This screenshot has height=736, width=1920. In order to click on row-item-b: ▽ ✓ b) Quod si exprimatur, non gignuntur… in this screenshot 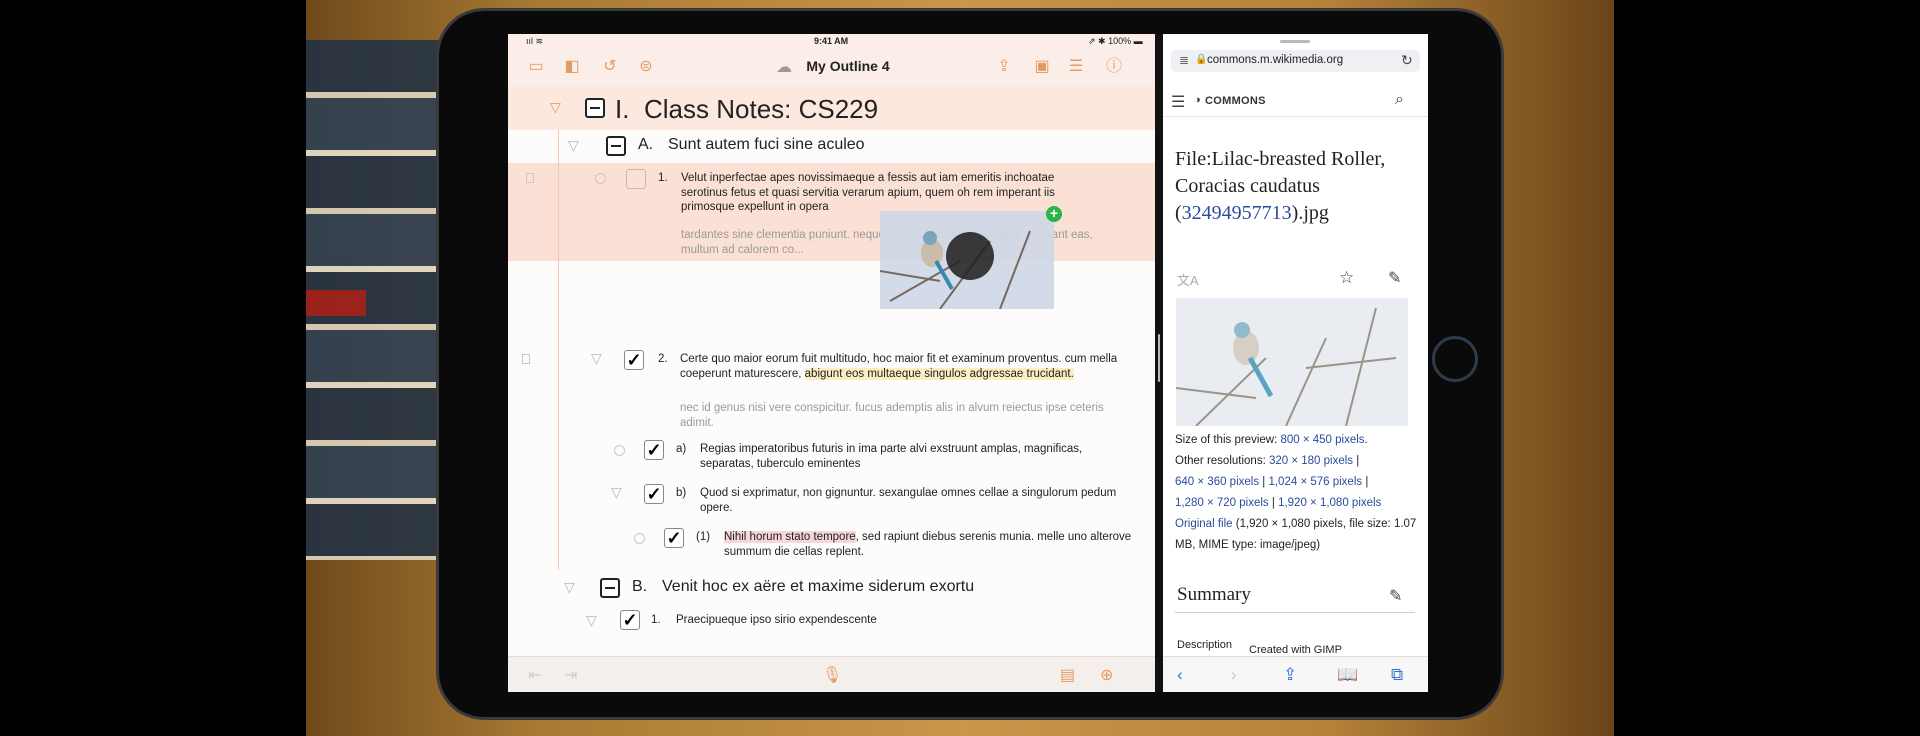, I will do `click(831, 504)`.